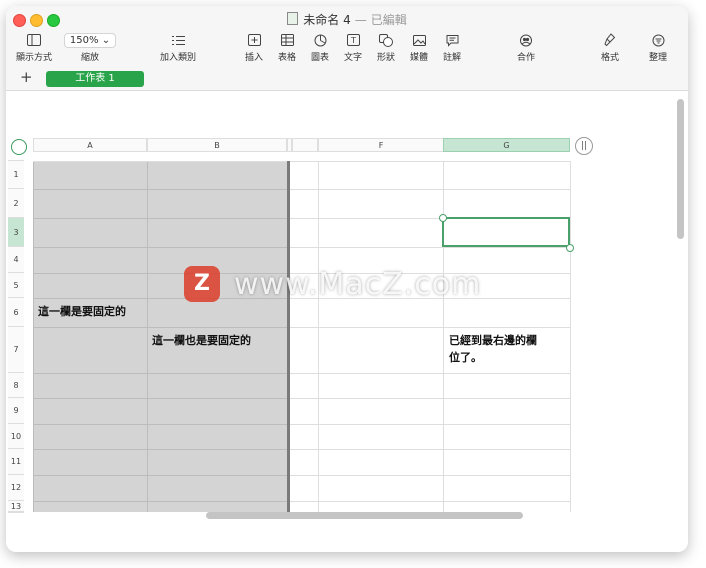 This screenshot has height=568, width=706. What do you see at coordinates (327, 20) in the screenshot?
I see `document-name: 未命名 4` at bounding box center [327, 20].